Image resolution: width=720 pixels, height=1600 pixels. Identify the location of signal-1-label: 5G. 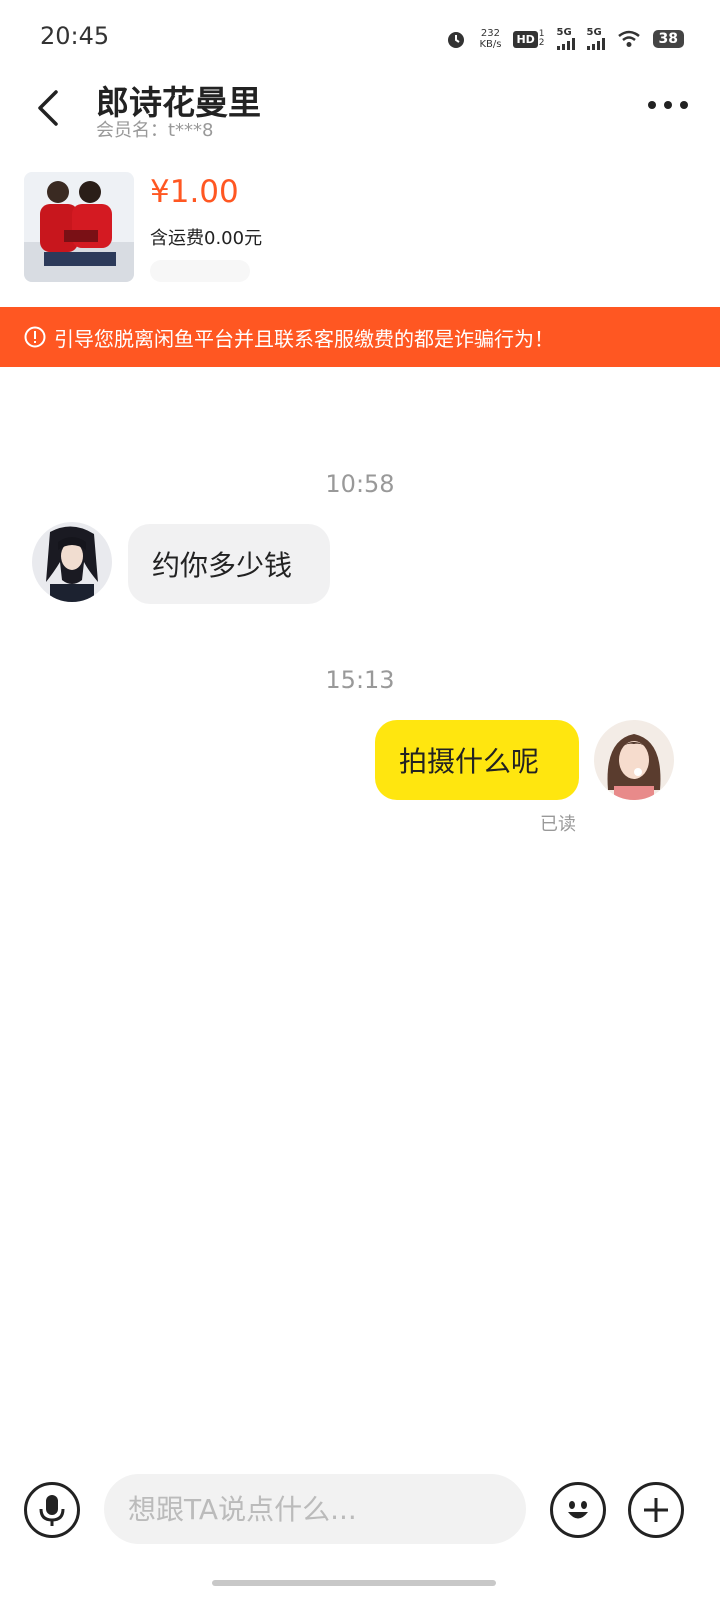
(564, 32).